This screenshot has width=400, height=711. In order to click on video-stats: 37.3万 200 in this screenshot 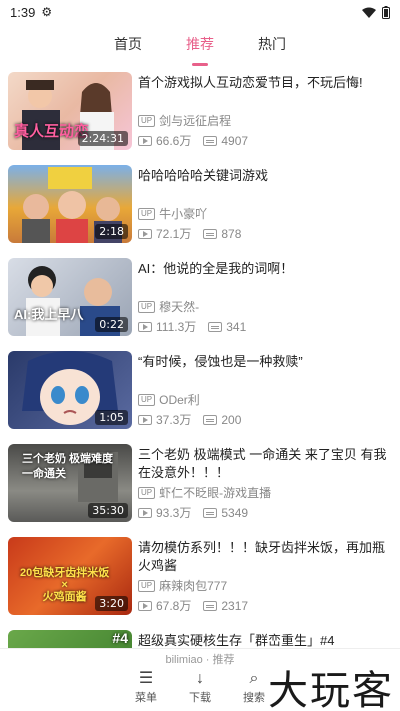, I will do `click(189, 419)`.